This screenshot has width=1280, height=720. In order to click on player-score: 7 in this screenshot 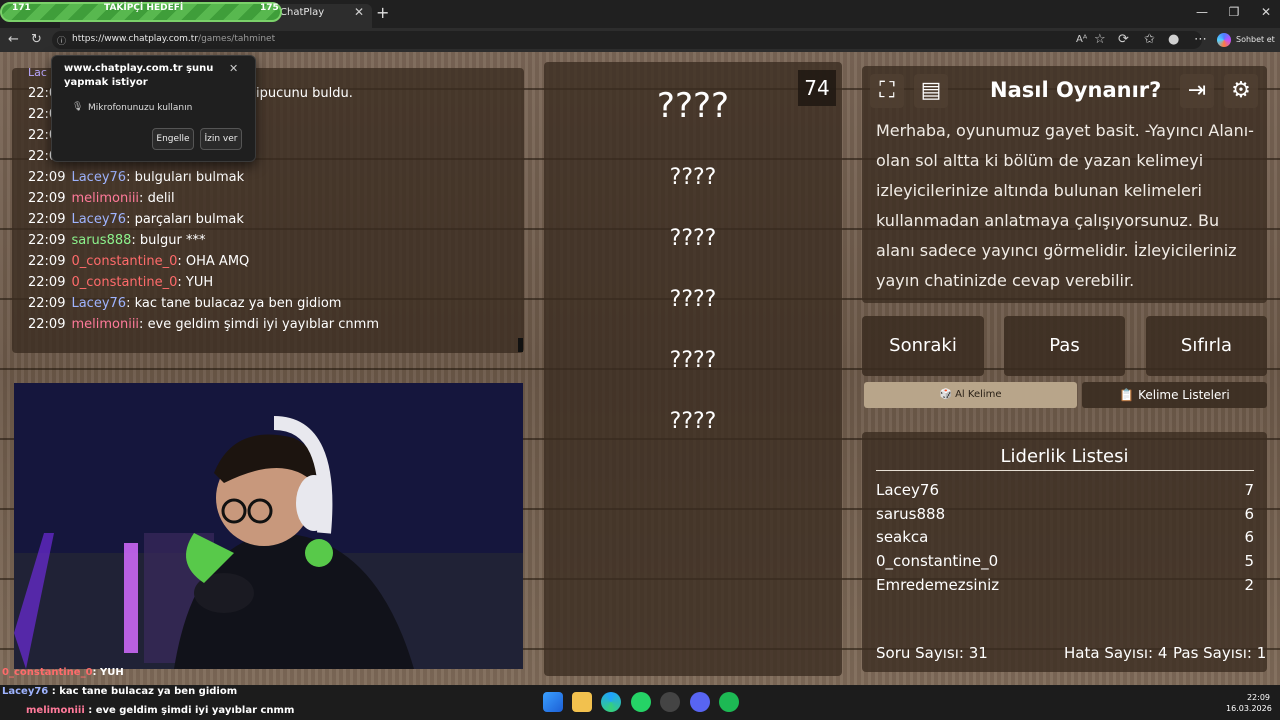, I will do `click(1249, 490)`.